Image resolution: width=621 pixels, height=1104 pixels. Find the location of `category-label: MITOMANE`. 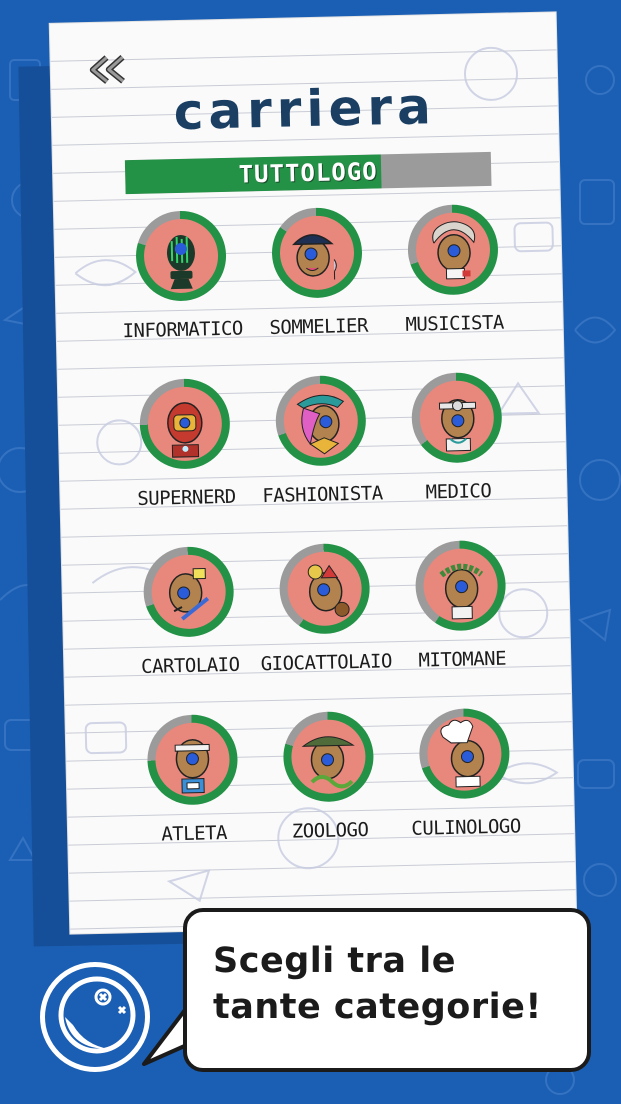

category-label: MITOMANE is located at coordinates (462, 659).